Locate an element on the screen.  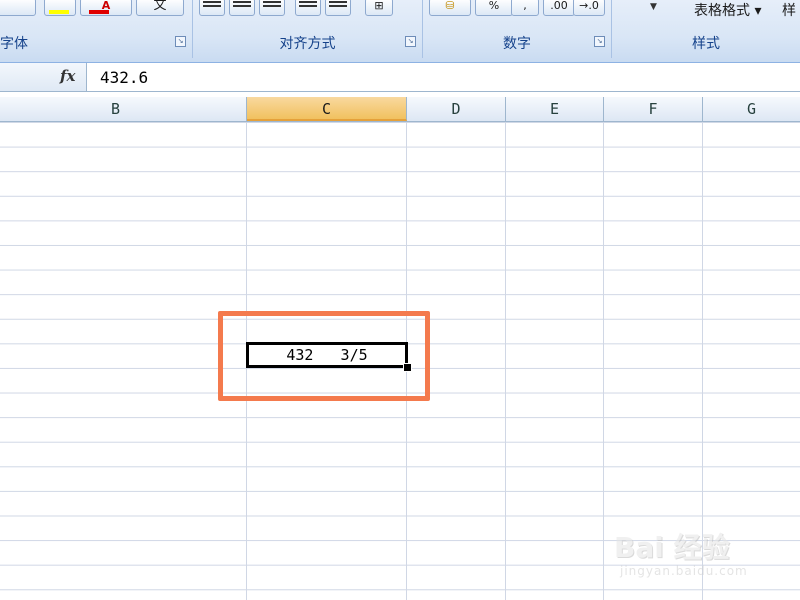
annotation-highlight-box is located at coordinates (324, 356).